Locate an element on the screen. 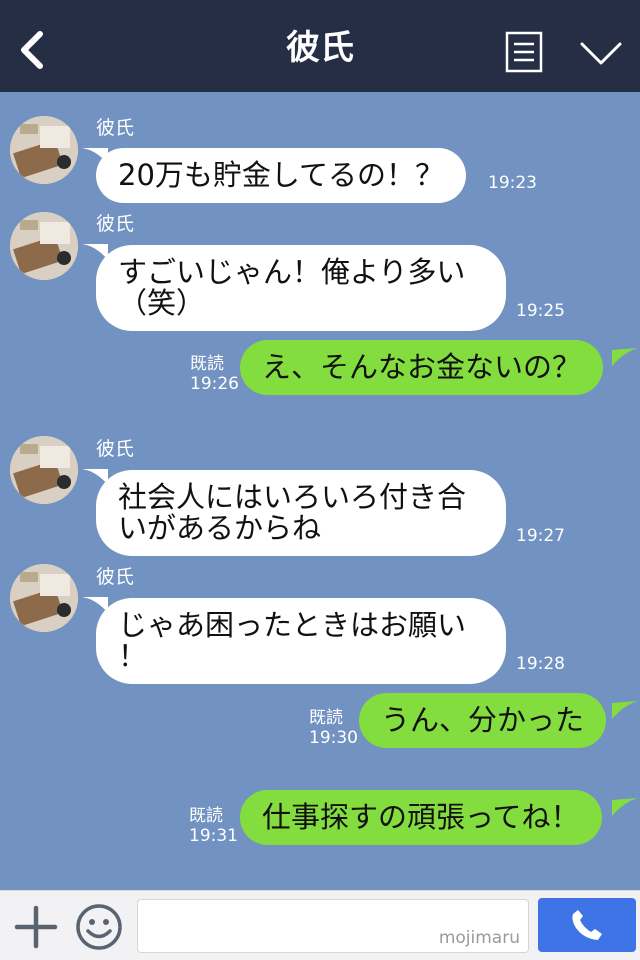 The width and height of the screenshot is (640, 960). chat-title: 彼氏 is located at coordinates (320, 48).